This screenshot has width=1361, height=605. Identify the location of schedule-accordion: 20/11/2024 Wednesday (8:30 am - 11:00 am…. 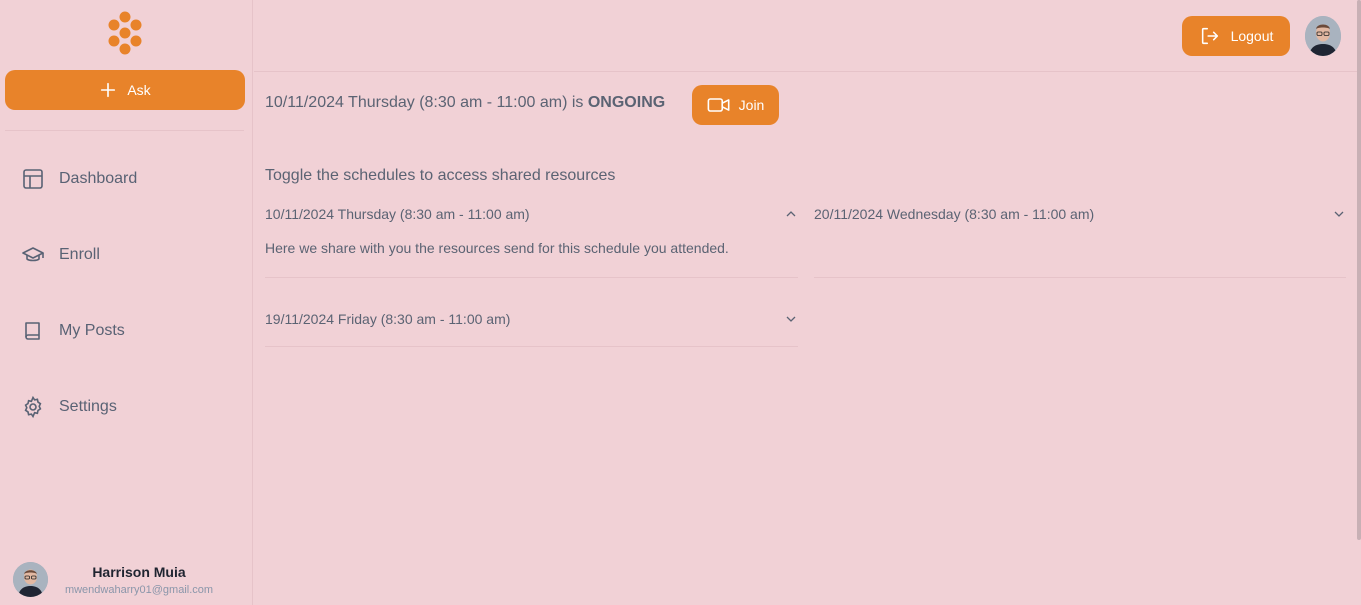
(1080, 241).